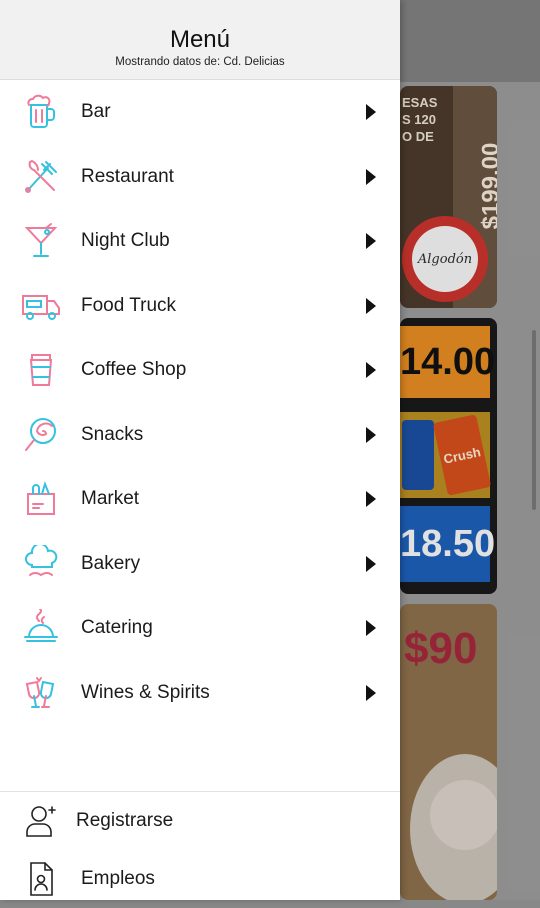 The width and height of the screenshot is (540, 908). What do you see at coordinates (118, 878) in the screenshot?
I see `jobs-label: Empleos` at bounding box center [118, 878].